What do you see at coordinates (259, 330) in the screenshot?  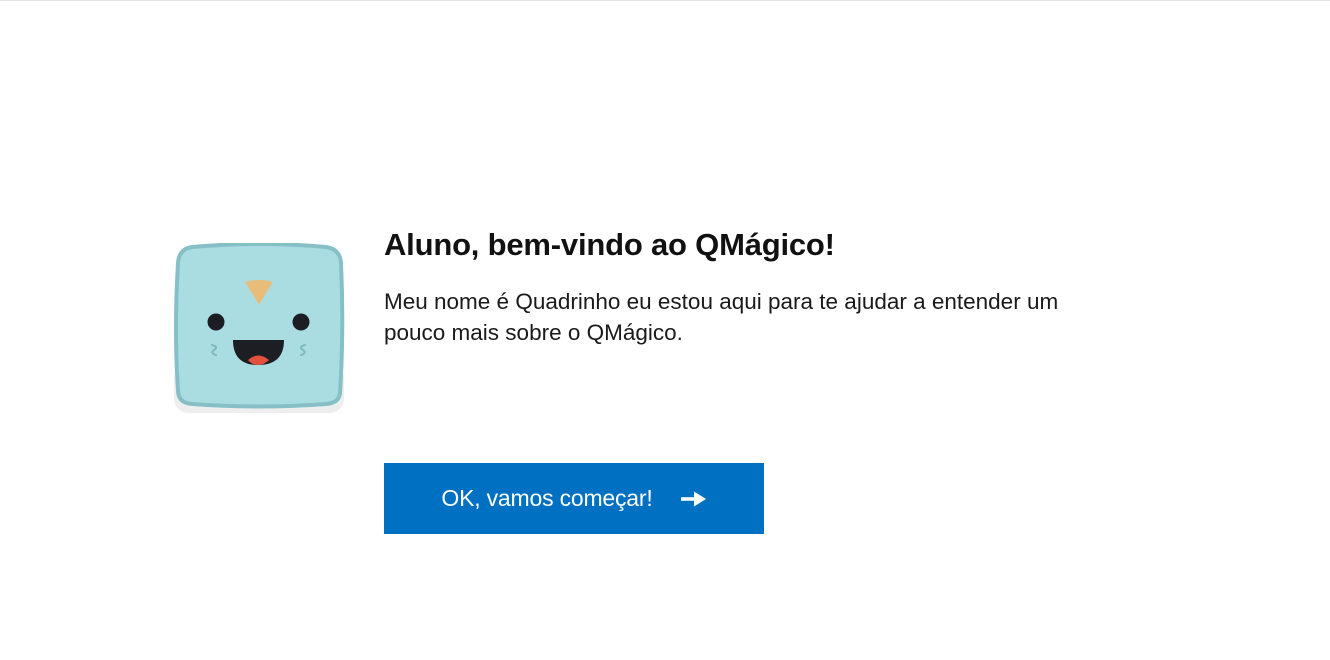 I see `quadrinho-mascot-icon` at bounding box center [259, 330].